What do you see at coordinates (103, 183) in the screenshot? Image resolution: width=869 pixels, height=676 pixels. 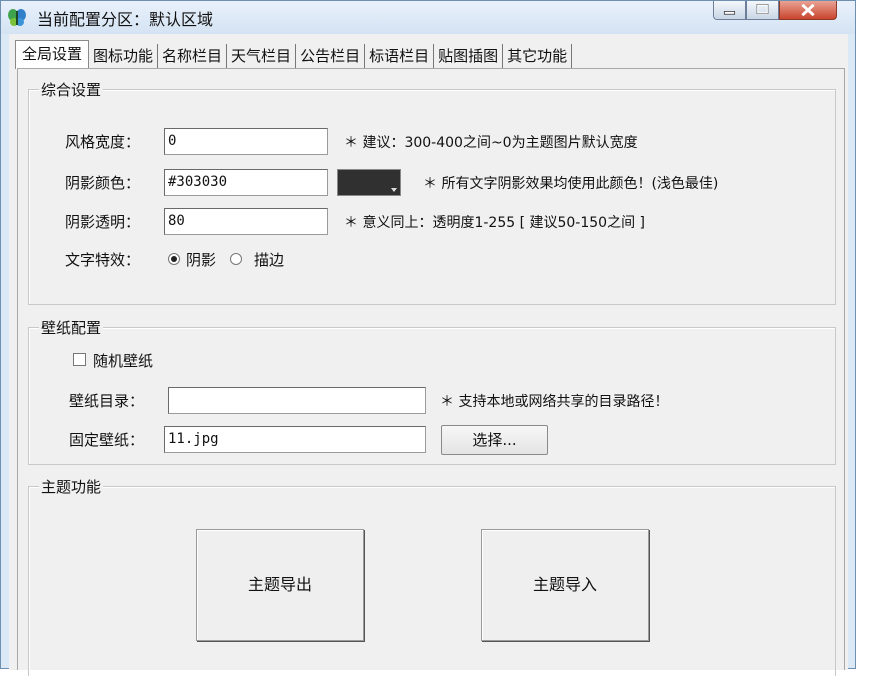 I see `shadow-color-label: 阴影颜色：` at bounding box center [103, 183].